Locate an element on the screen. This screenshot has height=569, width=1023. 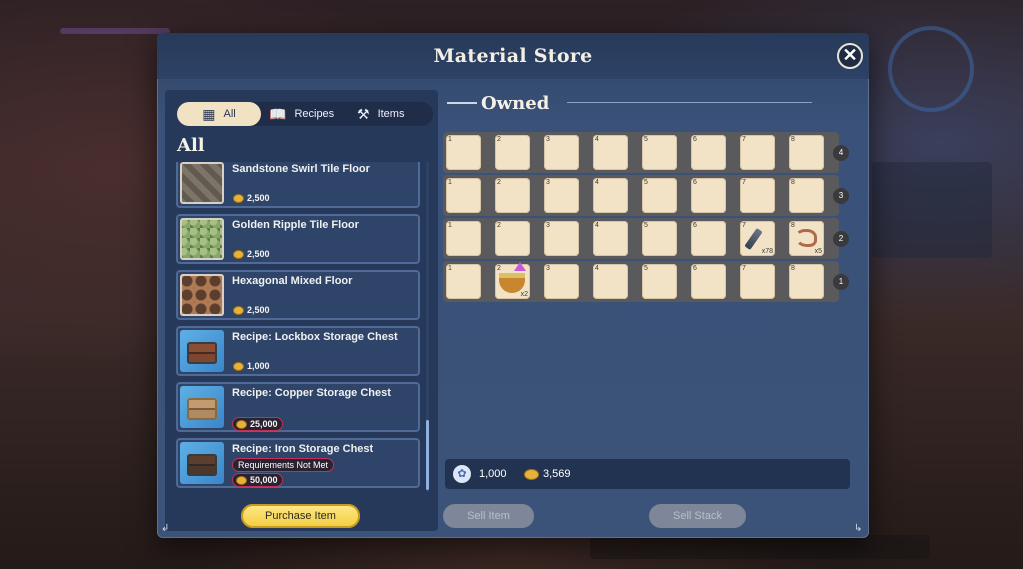
requirement-badge: Requirements Not Met is located at coordinates (283, 465).